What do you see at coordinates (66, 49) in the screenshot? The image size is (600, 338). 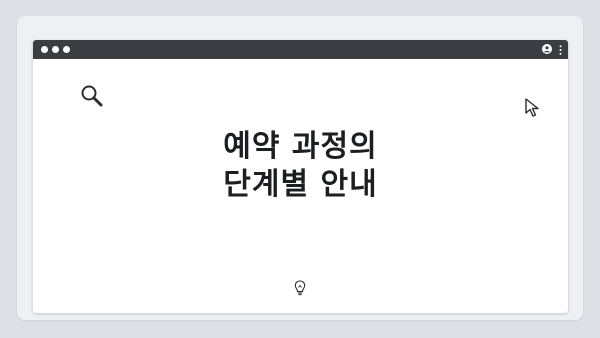 I see `window-maximize-dot` at bounding box center [66, 49].